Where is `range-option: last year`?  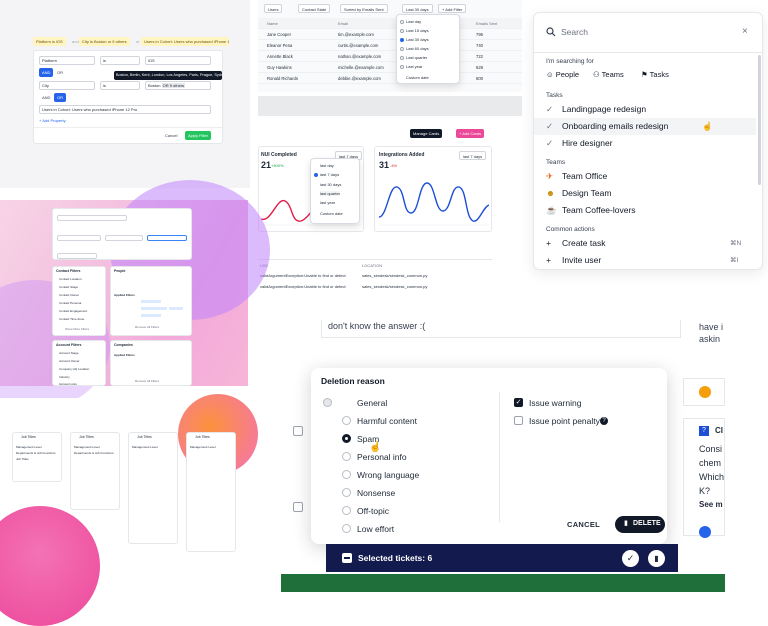 range-option: last year is located at coordinates (327, 202).